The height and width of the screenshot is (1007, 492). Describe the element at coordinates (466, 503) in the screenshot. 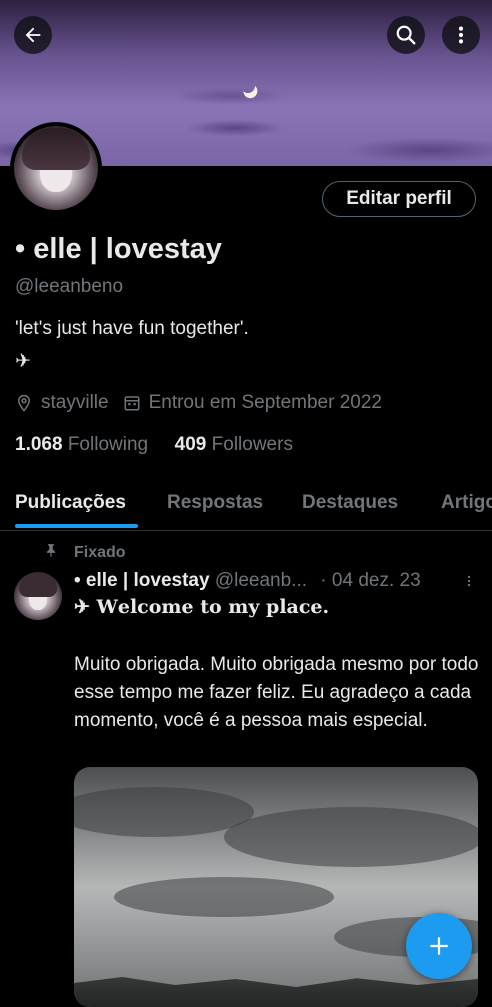

I see `tab-artigos: Artigos` at that location.